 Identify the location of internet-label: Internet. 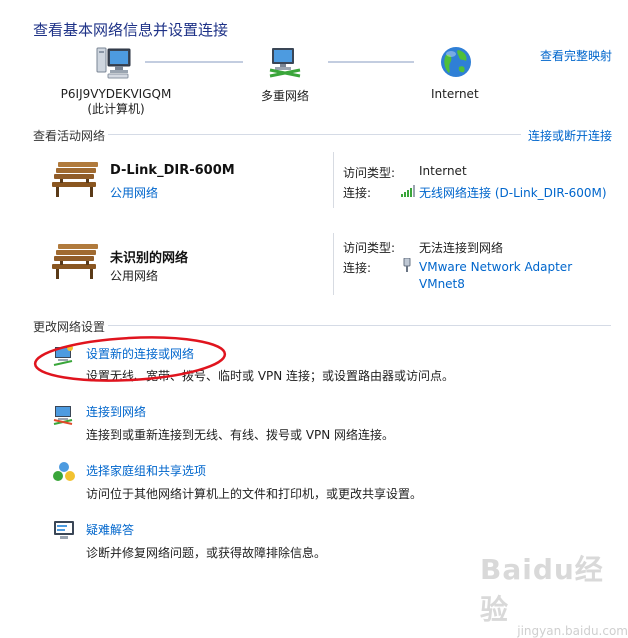
(455, 94).